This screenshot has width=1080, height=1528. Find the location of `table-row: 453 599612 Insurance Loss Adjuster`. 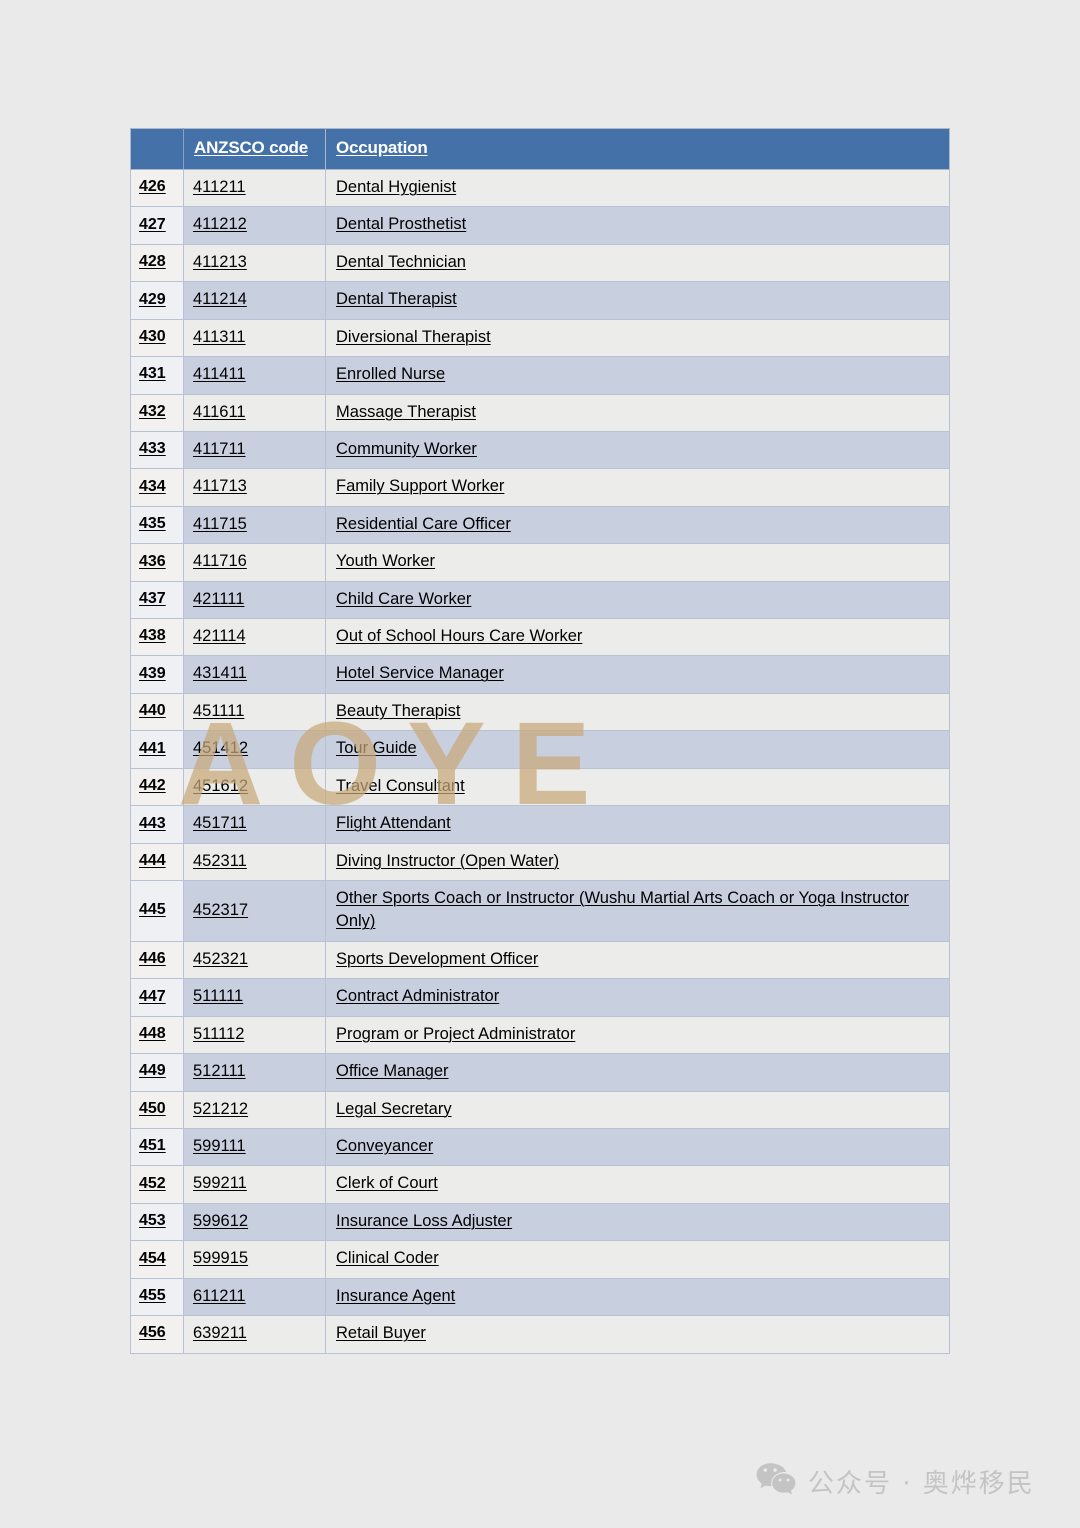

table-row: 453 599612 Insurance Loss Adjuster is located at coordinates (540, 1222).